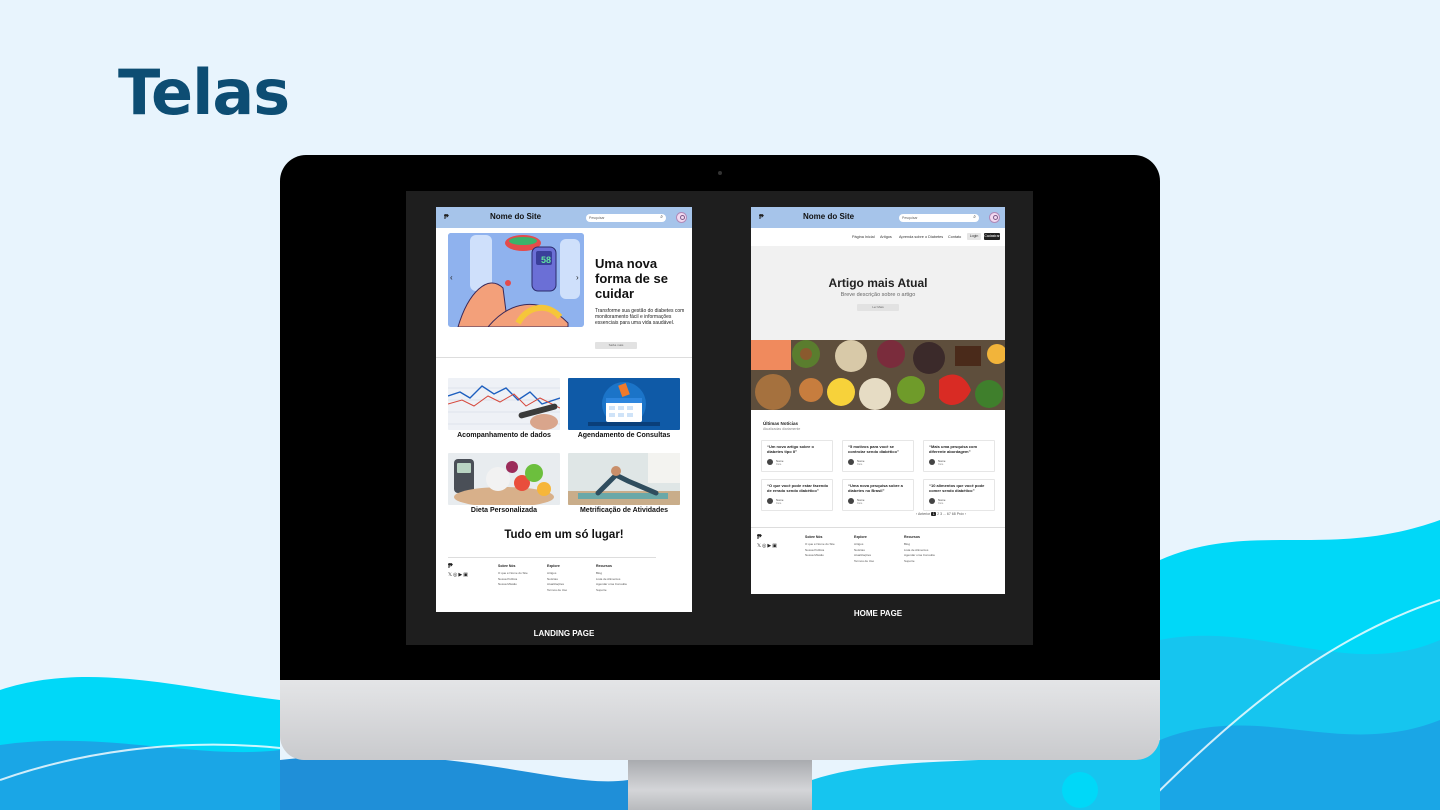  Describe the element at coordinates (564, 633) in the screenshot. I see `landing-page-caption: LANDING PAGE` at that location.